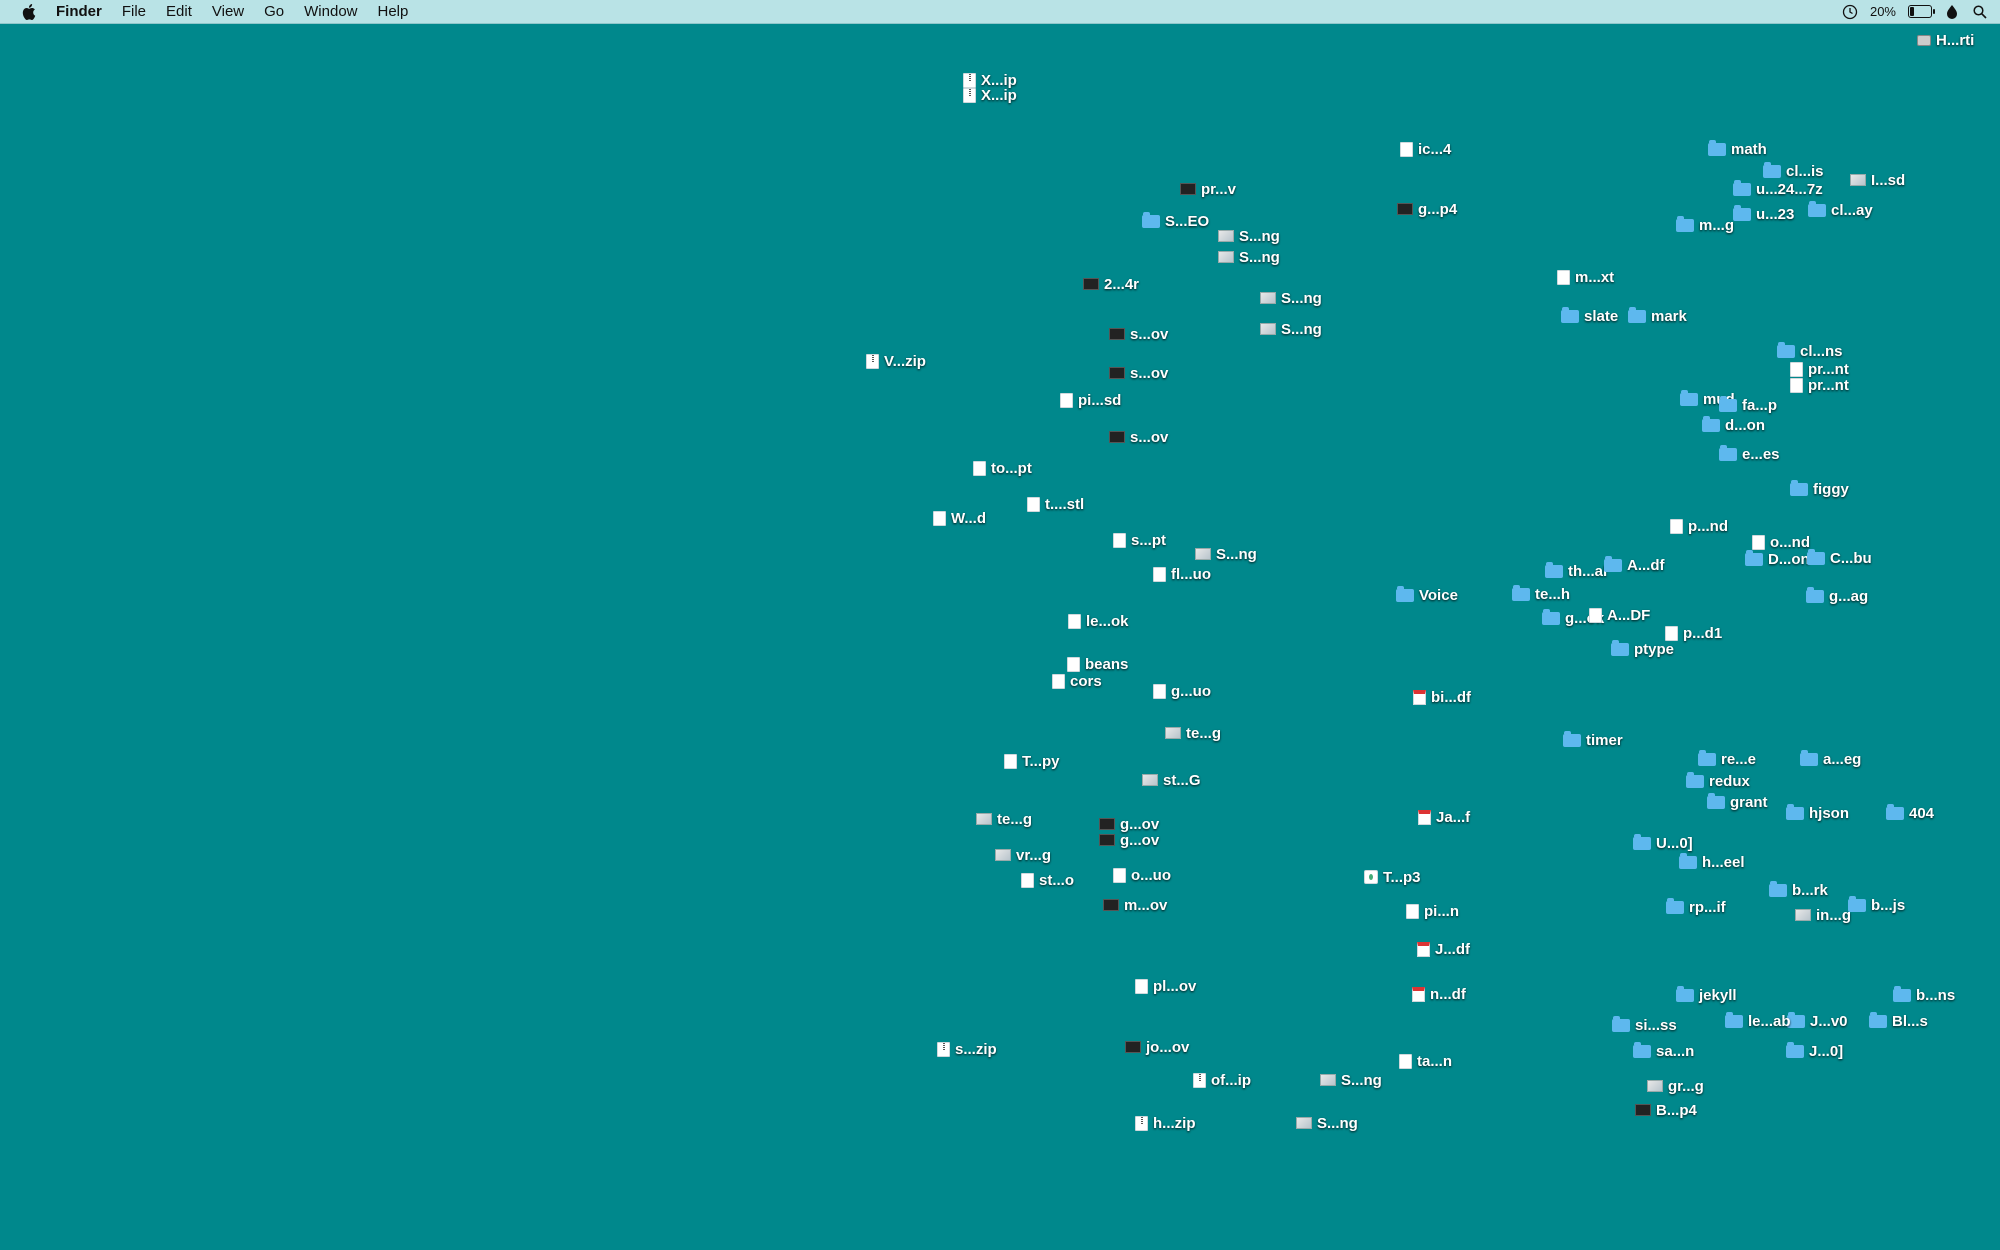  I want to click on desktop-item-image: I...sd, so click(1877, 180).